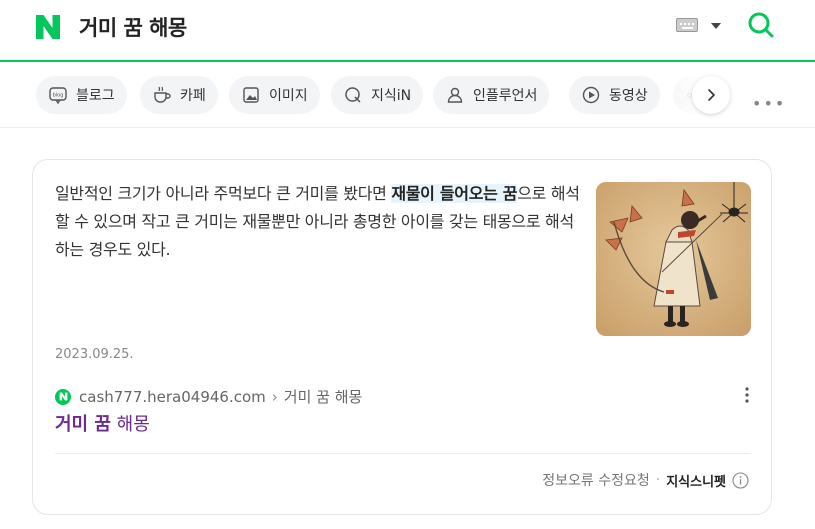 The height and width of the screenshot is (529, 815). I want to click on chevron-right-icon, so click(711, 95).